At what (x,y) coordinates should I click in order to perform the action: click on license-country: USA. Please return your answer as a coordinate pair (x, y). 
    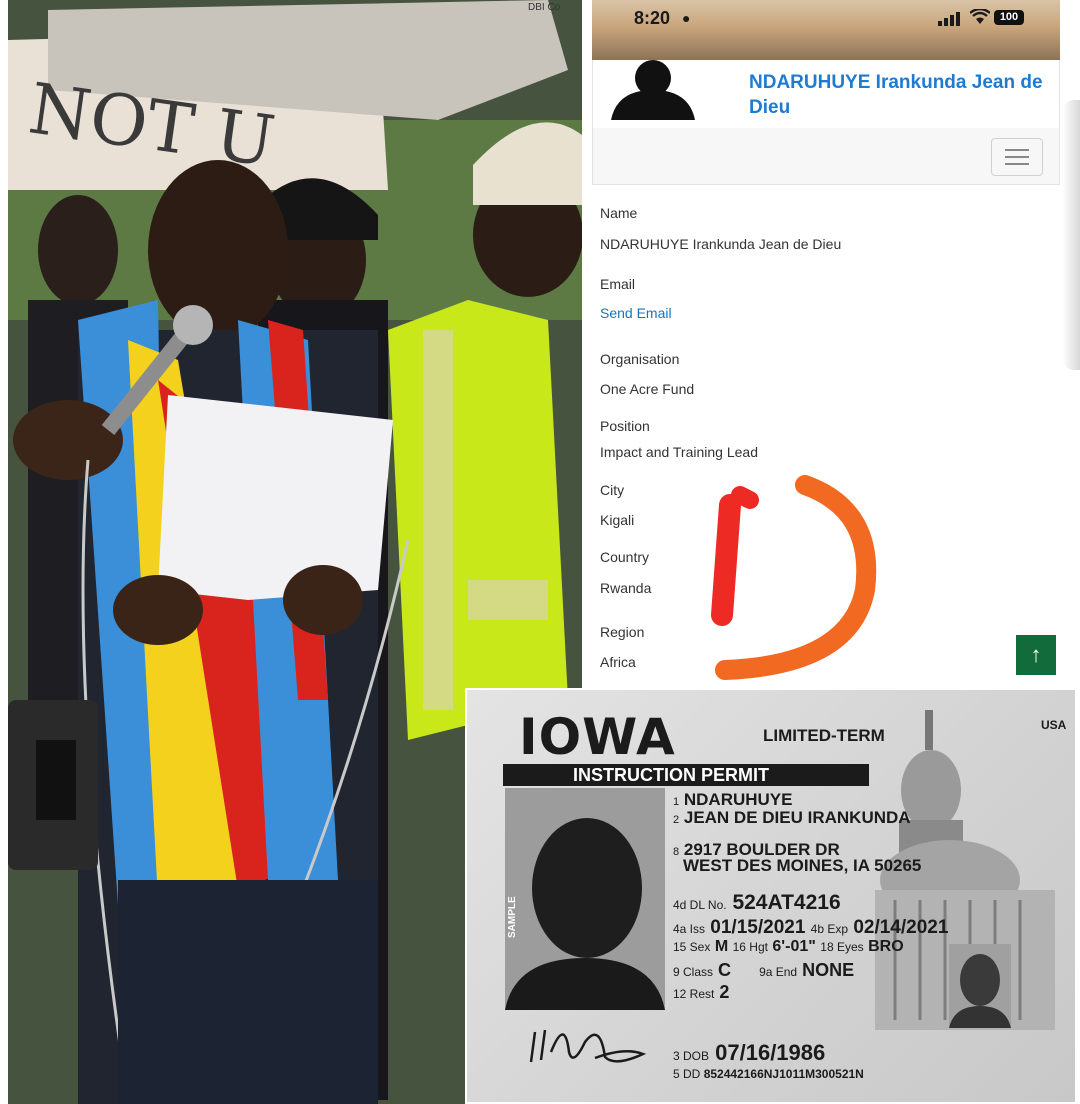
    Looking at the image, I should click on (1054, 725).